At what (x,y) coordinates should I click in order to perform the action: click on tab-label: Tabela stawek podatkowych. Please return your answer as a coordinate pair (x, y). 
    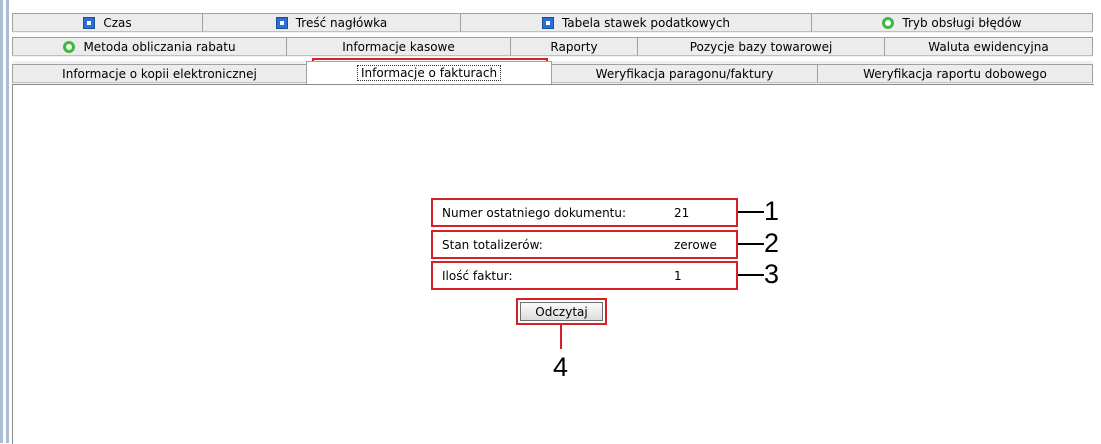
    Looking at the image, I should click on (646, 22).